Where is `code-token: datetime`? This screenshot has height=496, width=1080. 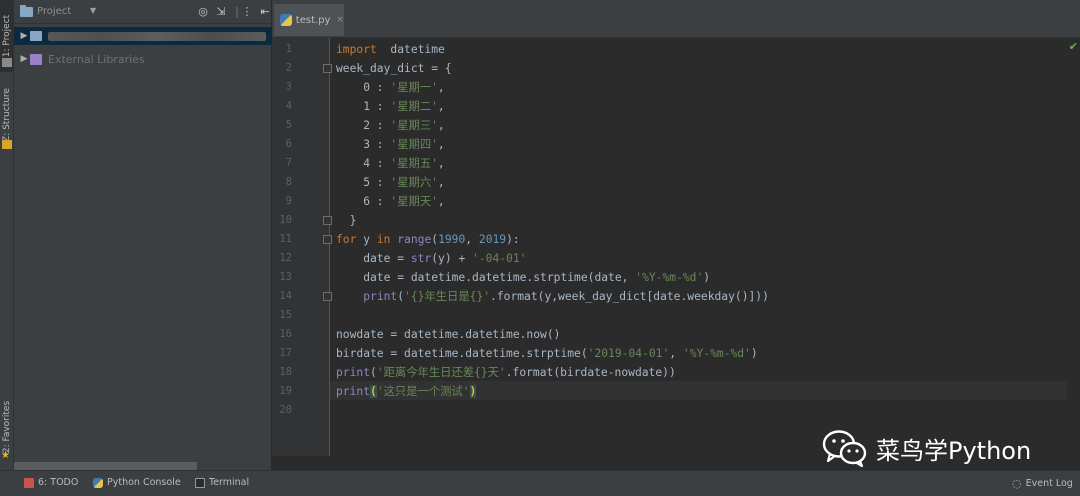
code-token: datetime is located at coordinates (410, 49).